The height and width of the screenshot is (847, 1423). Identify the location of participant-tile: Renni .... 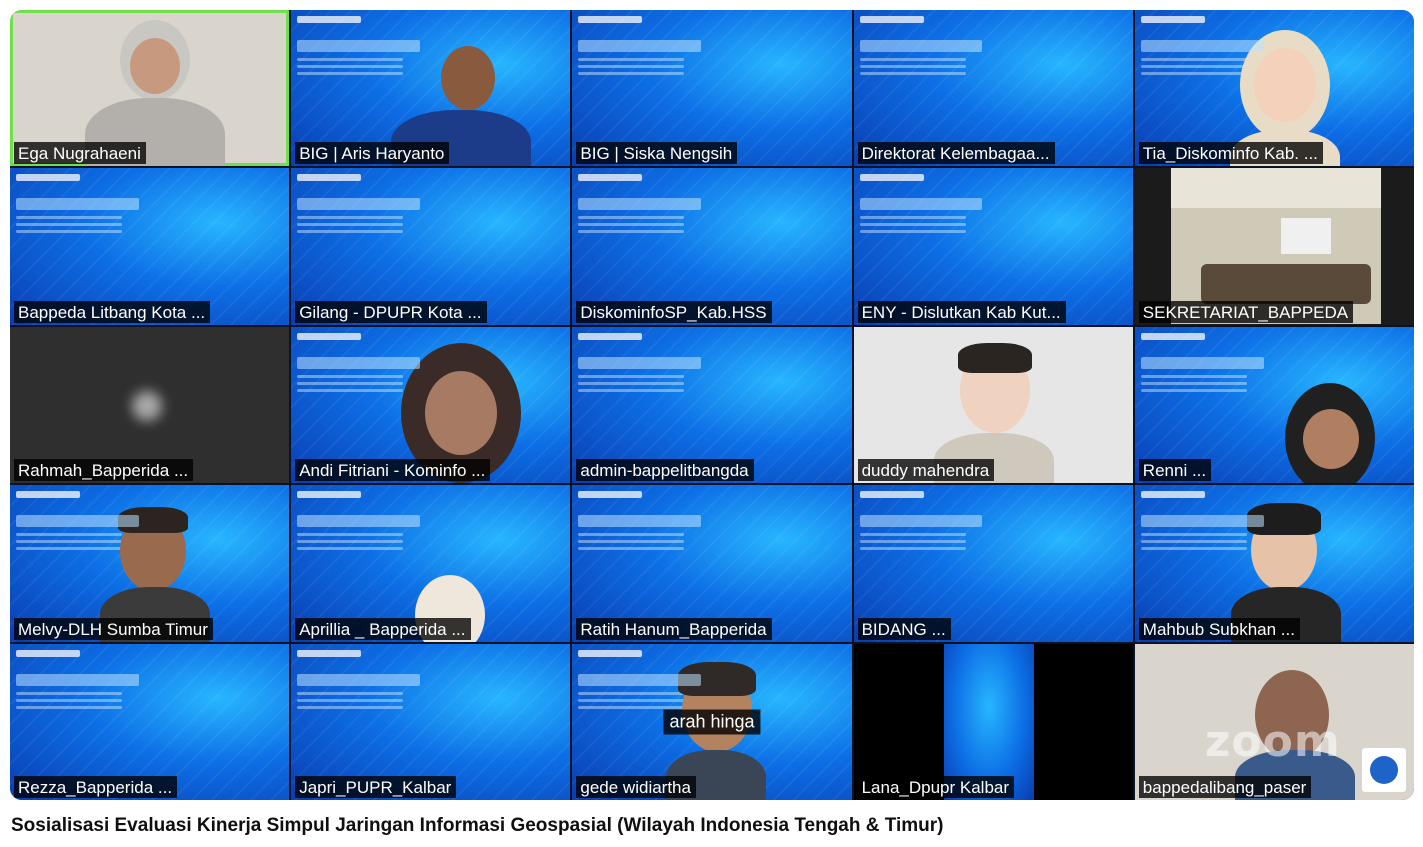
(1274, 405).